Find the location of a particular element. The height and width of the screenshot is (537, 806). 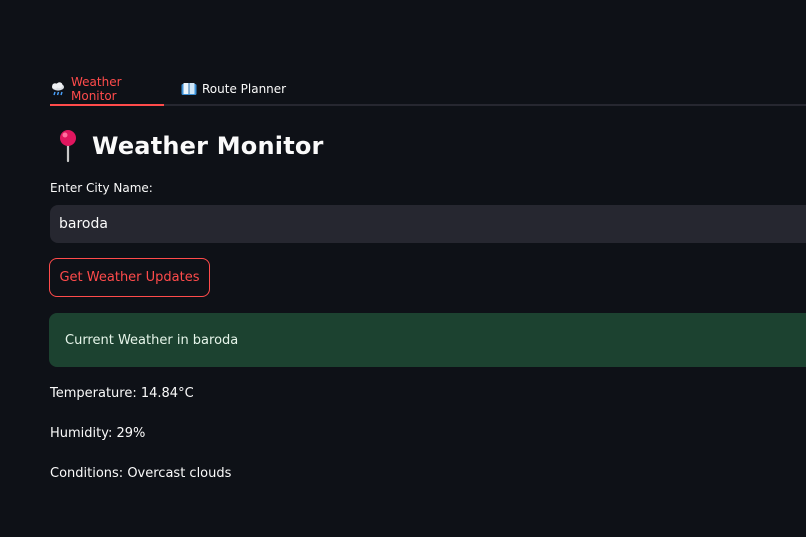

tab-weather-monitor-label: Weather Monitor is located at coordinates (96, 89).